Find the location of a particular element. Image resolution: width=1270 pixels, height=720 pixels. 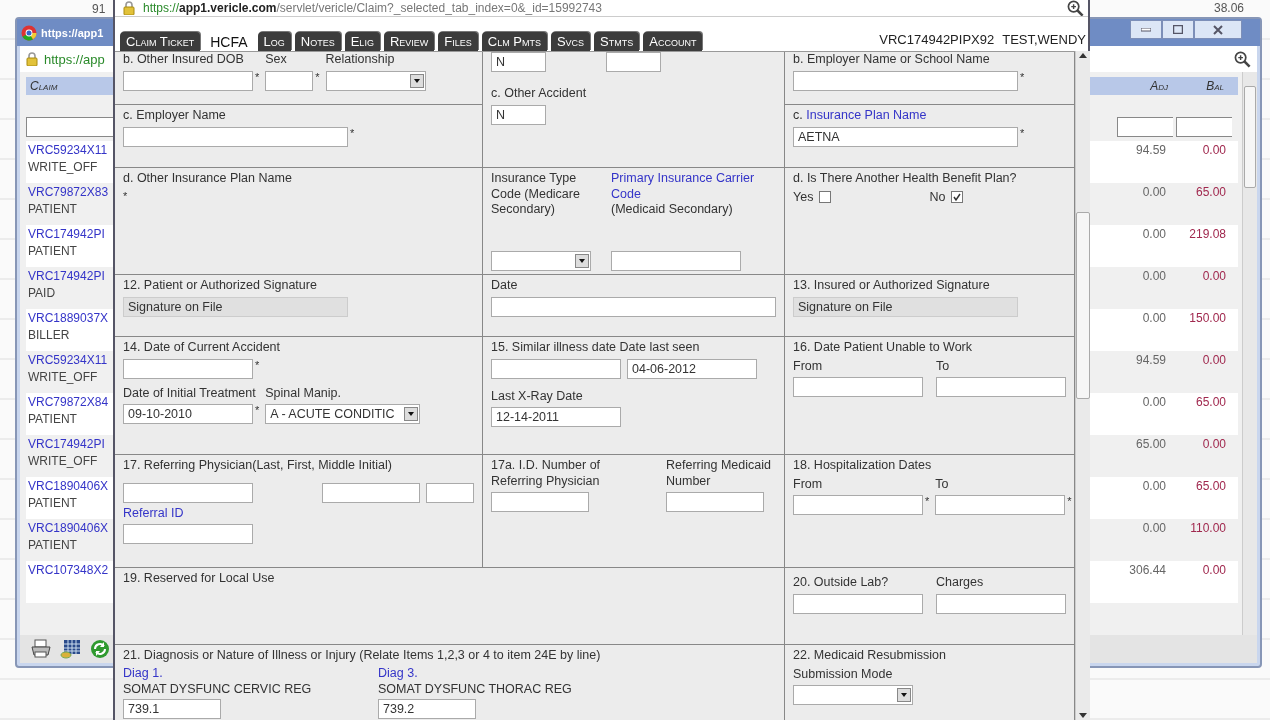

field-label: Last X-Ray Date is located at coordinates (537, 396).